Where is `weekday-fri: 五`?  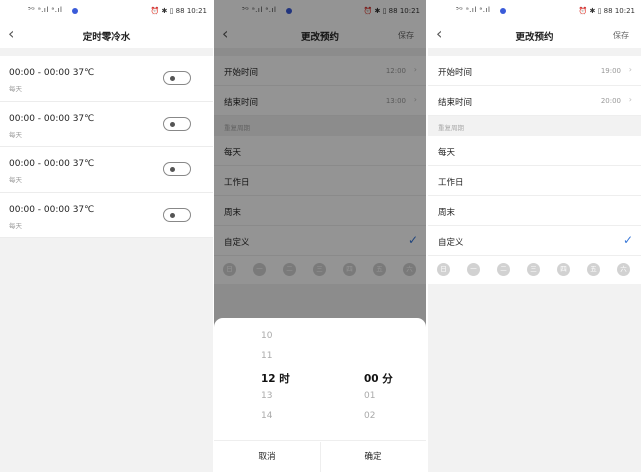 weekday-fri: 五 is located at coordinates (593, 269).